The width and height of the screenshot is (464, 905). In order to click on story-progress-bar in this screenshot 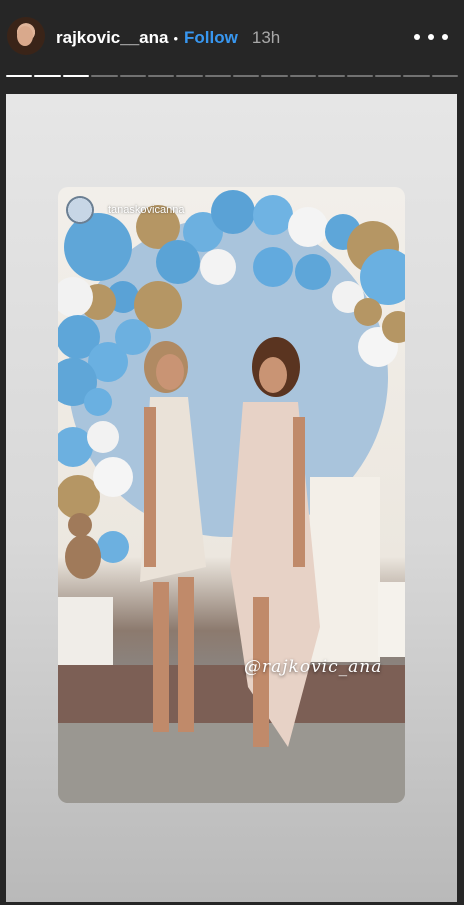, I will do `click(232, 76)`.